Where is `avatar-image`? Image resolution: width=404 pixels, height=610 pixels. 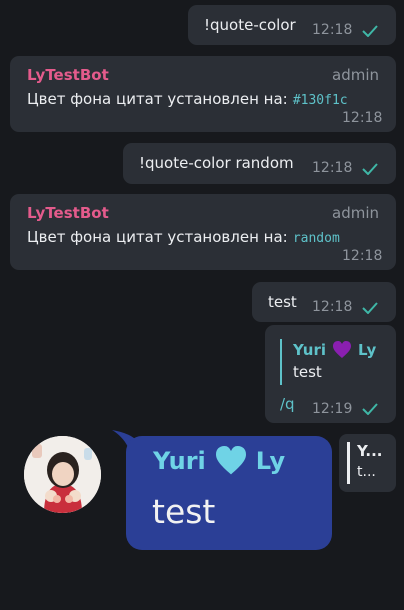 avatar-image is located at coordinates (62, 474).